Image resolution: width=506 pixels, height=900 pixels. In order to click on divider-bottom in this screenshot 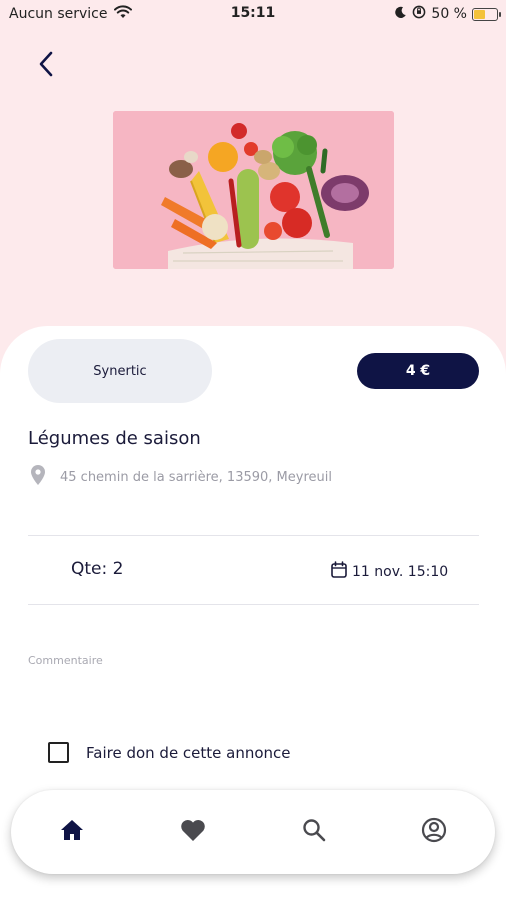, I will do `click(253, 604)`.